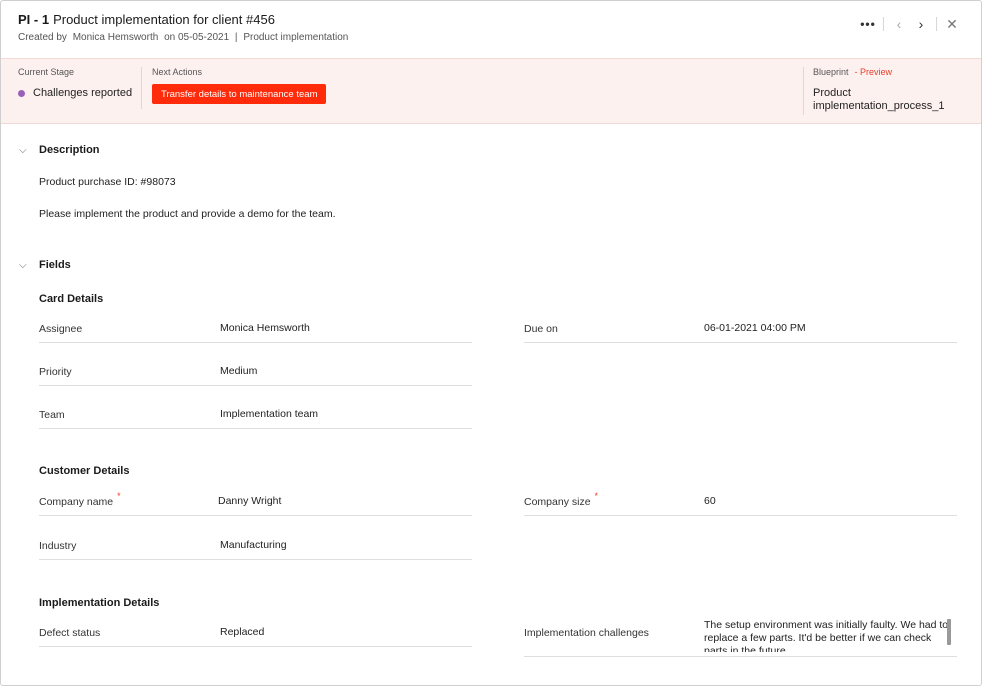 The width and height of the screenshot is (982, 686). I want to click on field-value: Manufacturing, so click(253, 545).